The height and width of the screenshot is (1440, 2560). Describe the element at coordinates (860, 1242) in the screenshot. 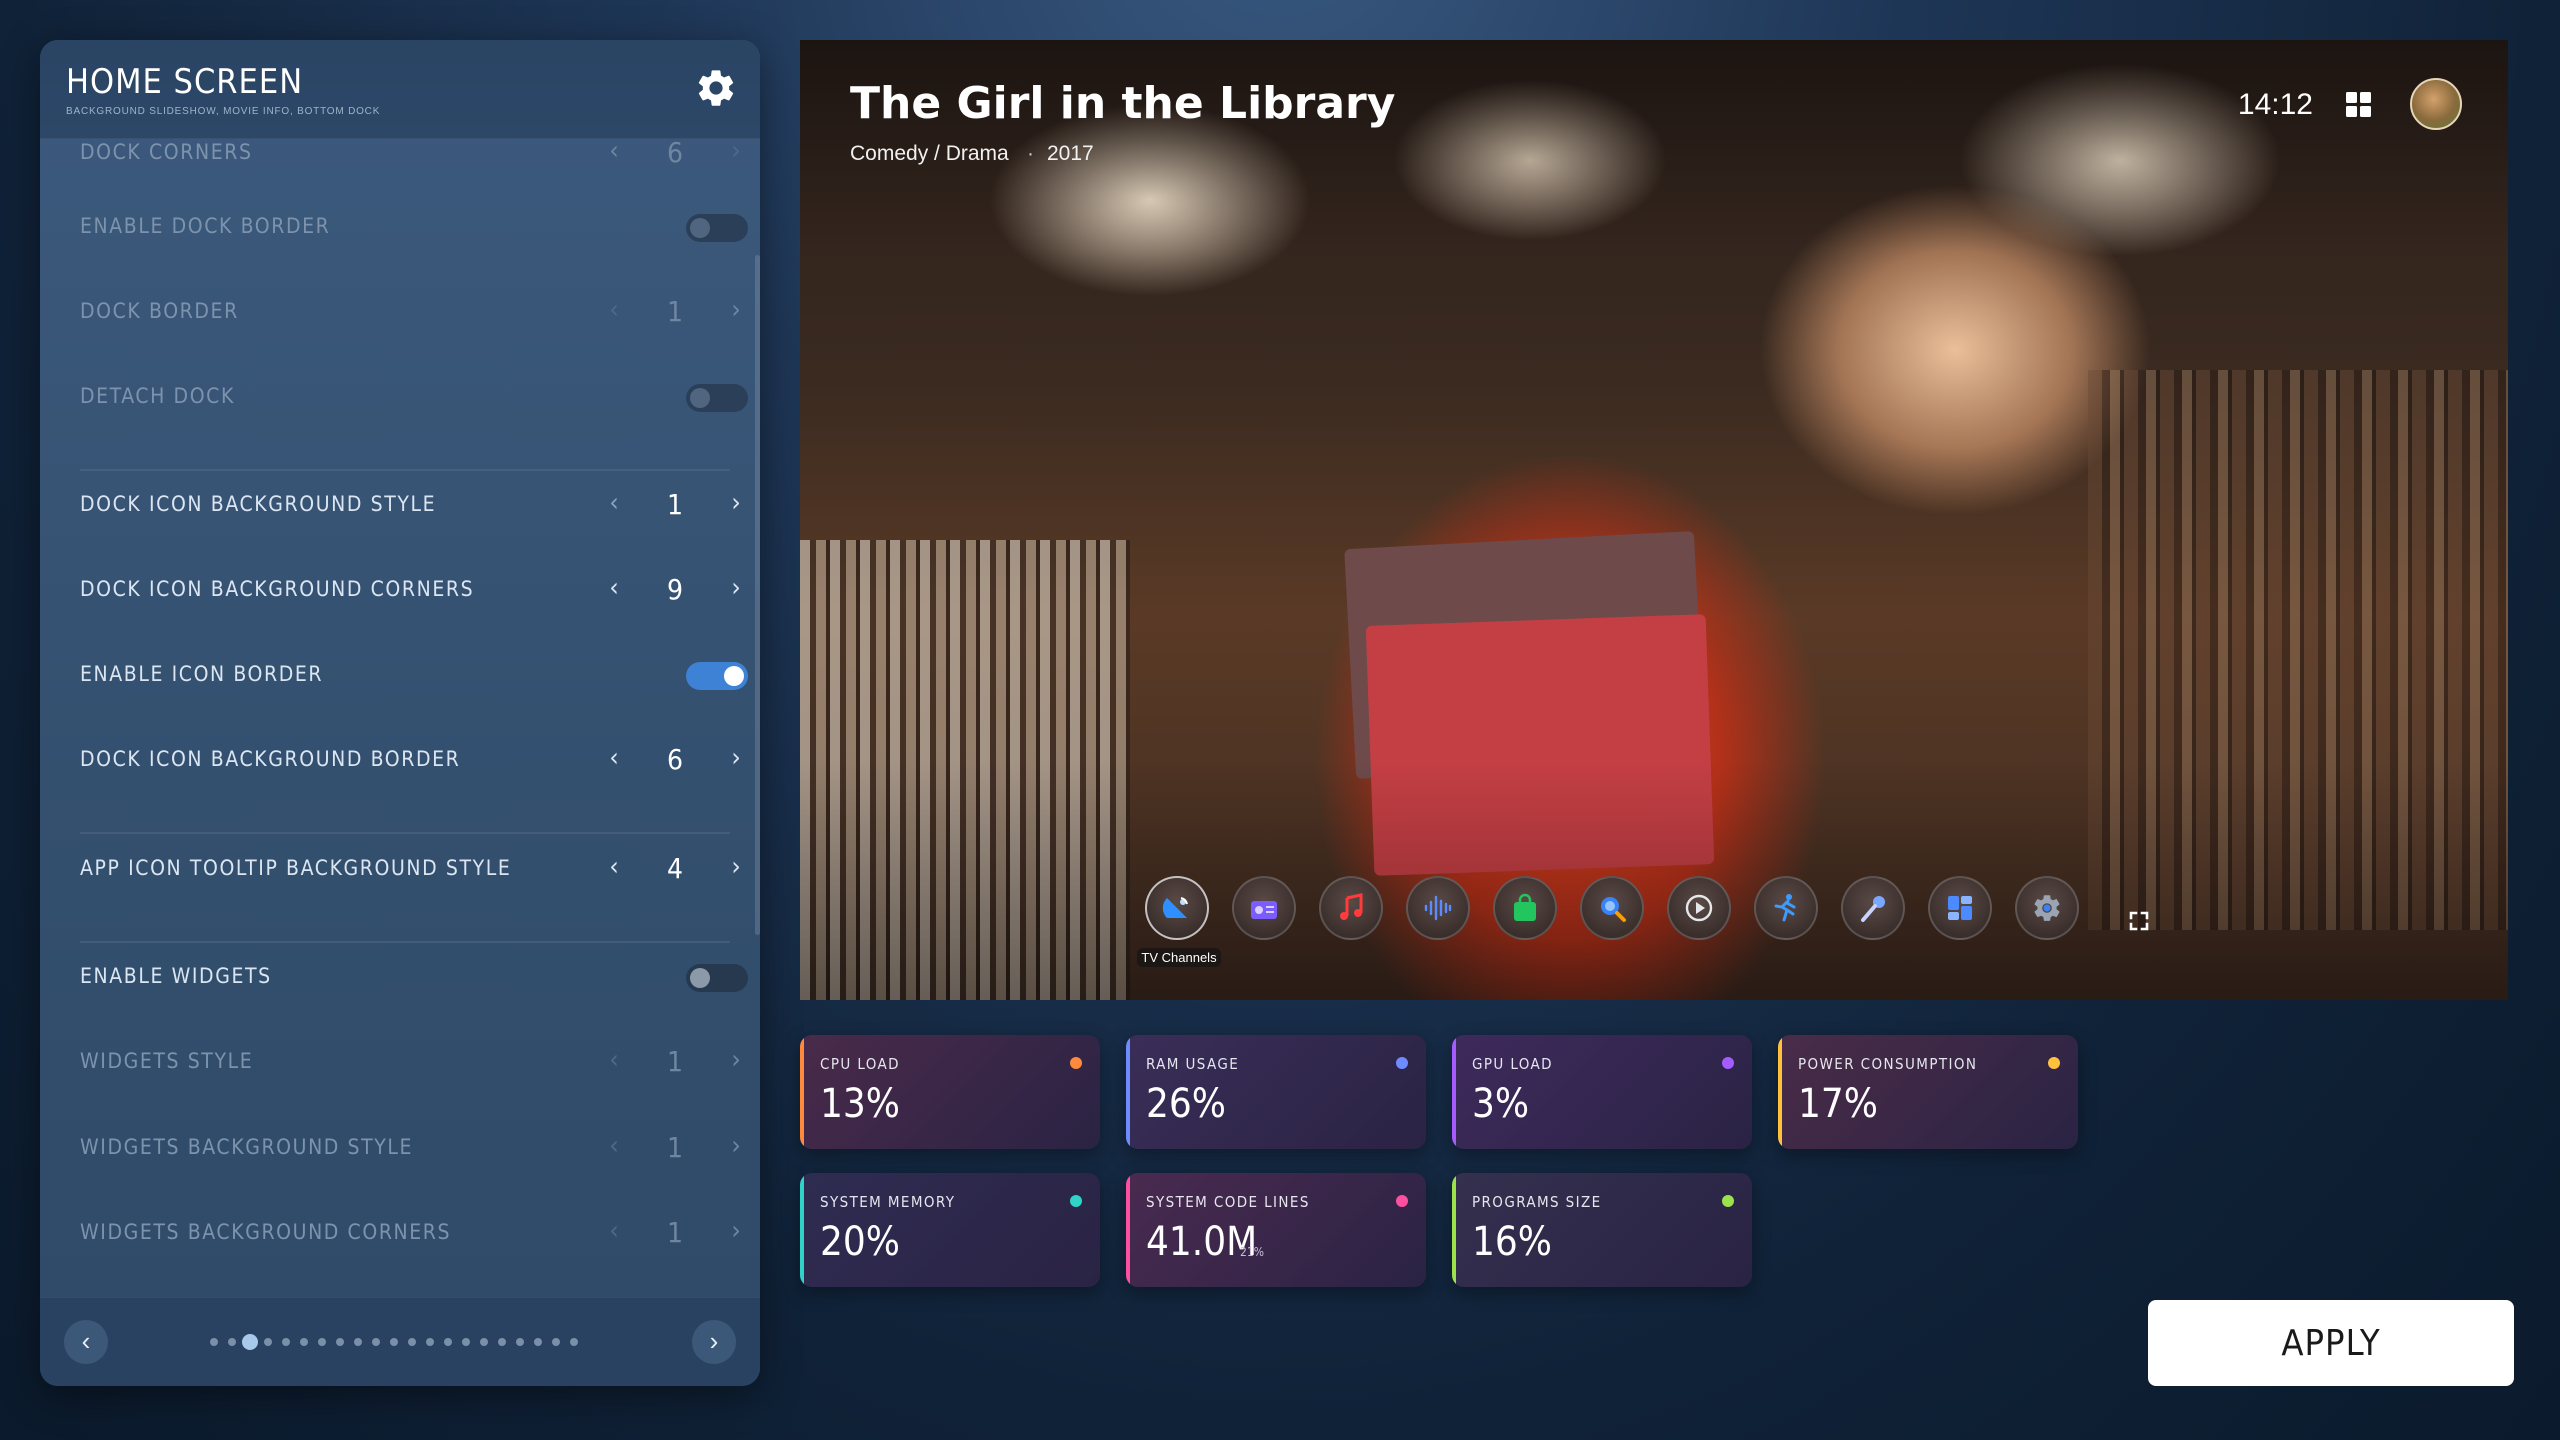

I see `stat-value: 20%` at that location.